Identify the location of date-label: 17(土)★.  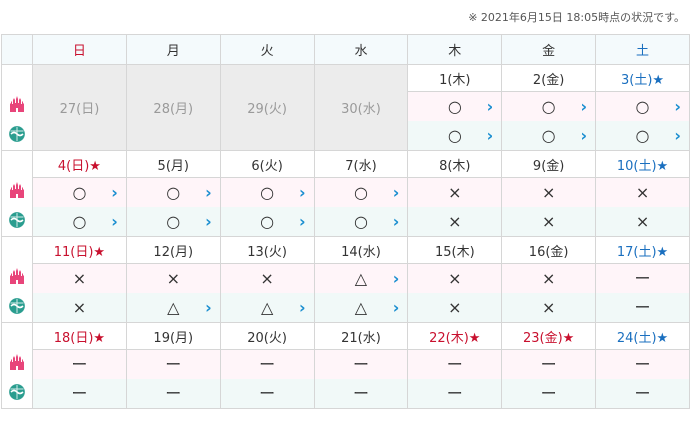
(642, 250).